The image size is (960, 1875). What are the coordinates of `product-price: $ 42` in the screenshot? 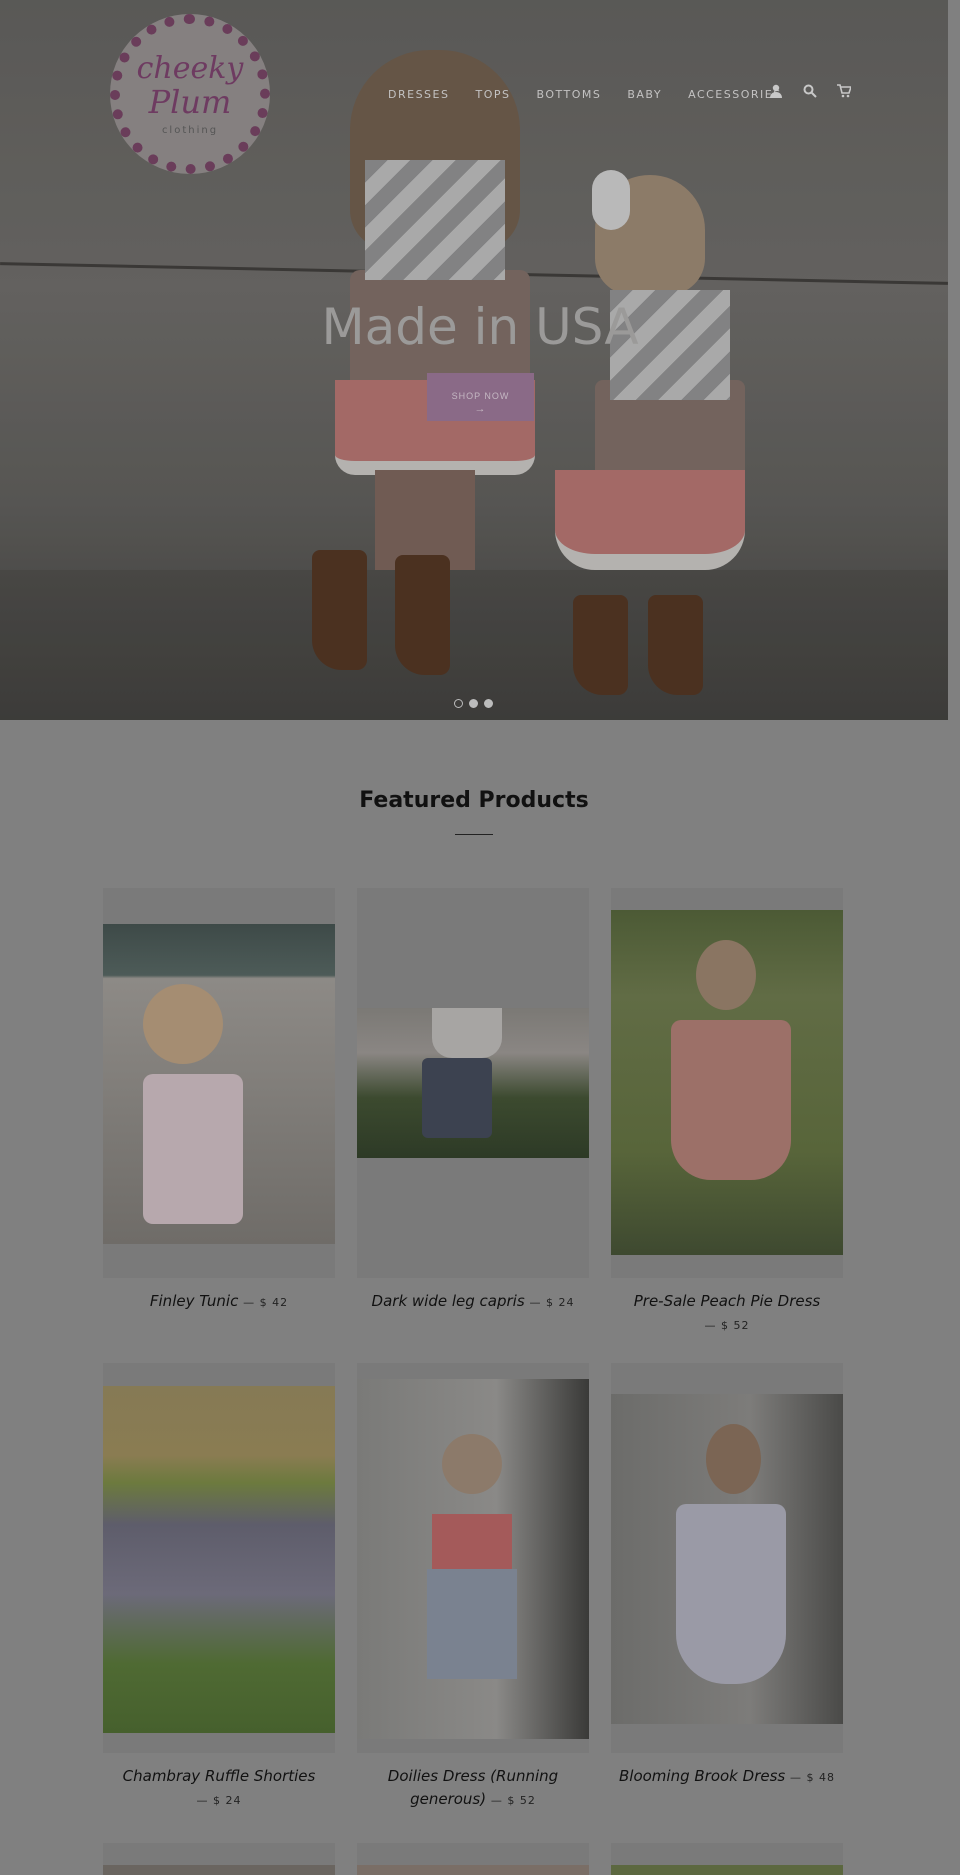 It's located at (274, 1302).